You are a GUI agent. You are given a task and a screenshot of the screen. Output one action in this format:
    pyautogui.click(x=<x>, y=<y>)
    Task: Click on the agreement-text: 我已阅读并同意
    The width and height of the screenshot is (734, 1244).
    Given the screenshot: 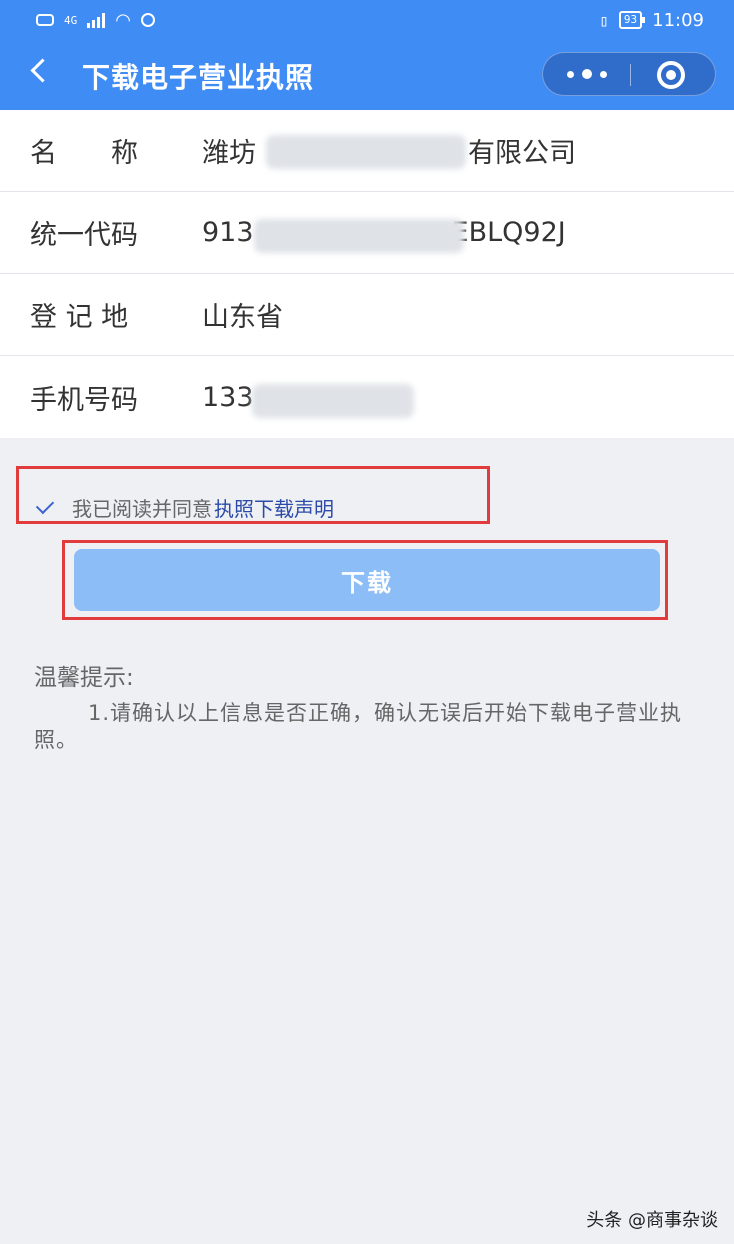 What is the action you would take?
    pyautogui.click(x=142, y=509)
    